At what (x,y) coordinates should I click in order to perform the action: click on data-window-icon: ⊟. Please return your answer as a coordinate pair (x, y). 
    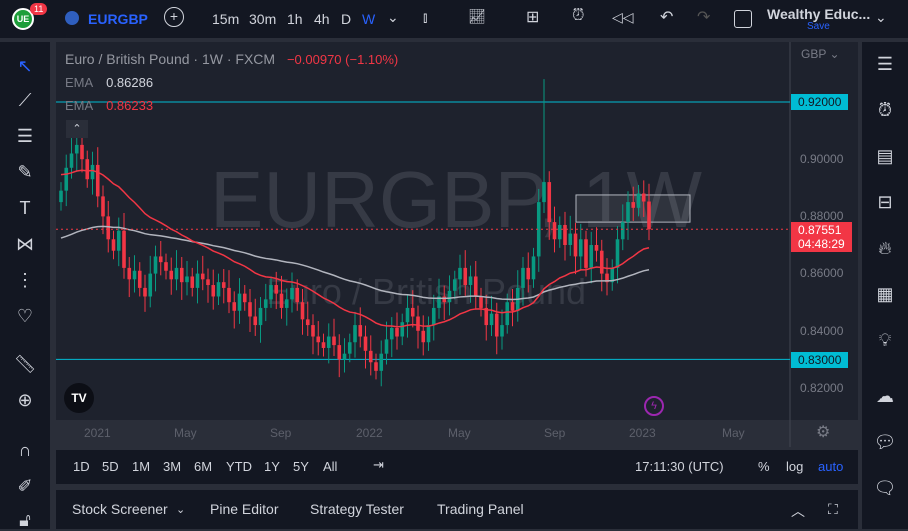
    Looking at the image, I should click on (885, 202).